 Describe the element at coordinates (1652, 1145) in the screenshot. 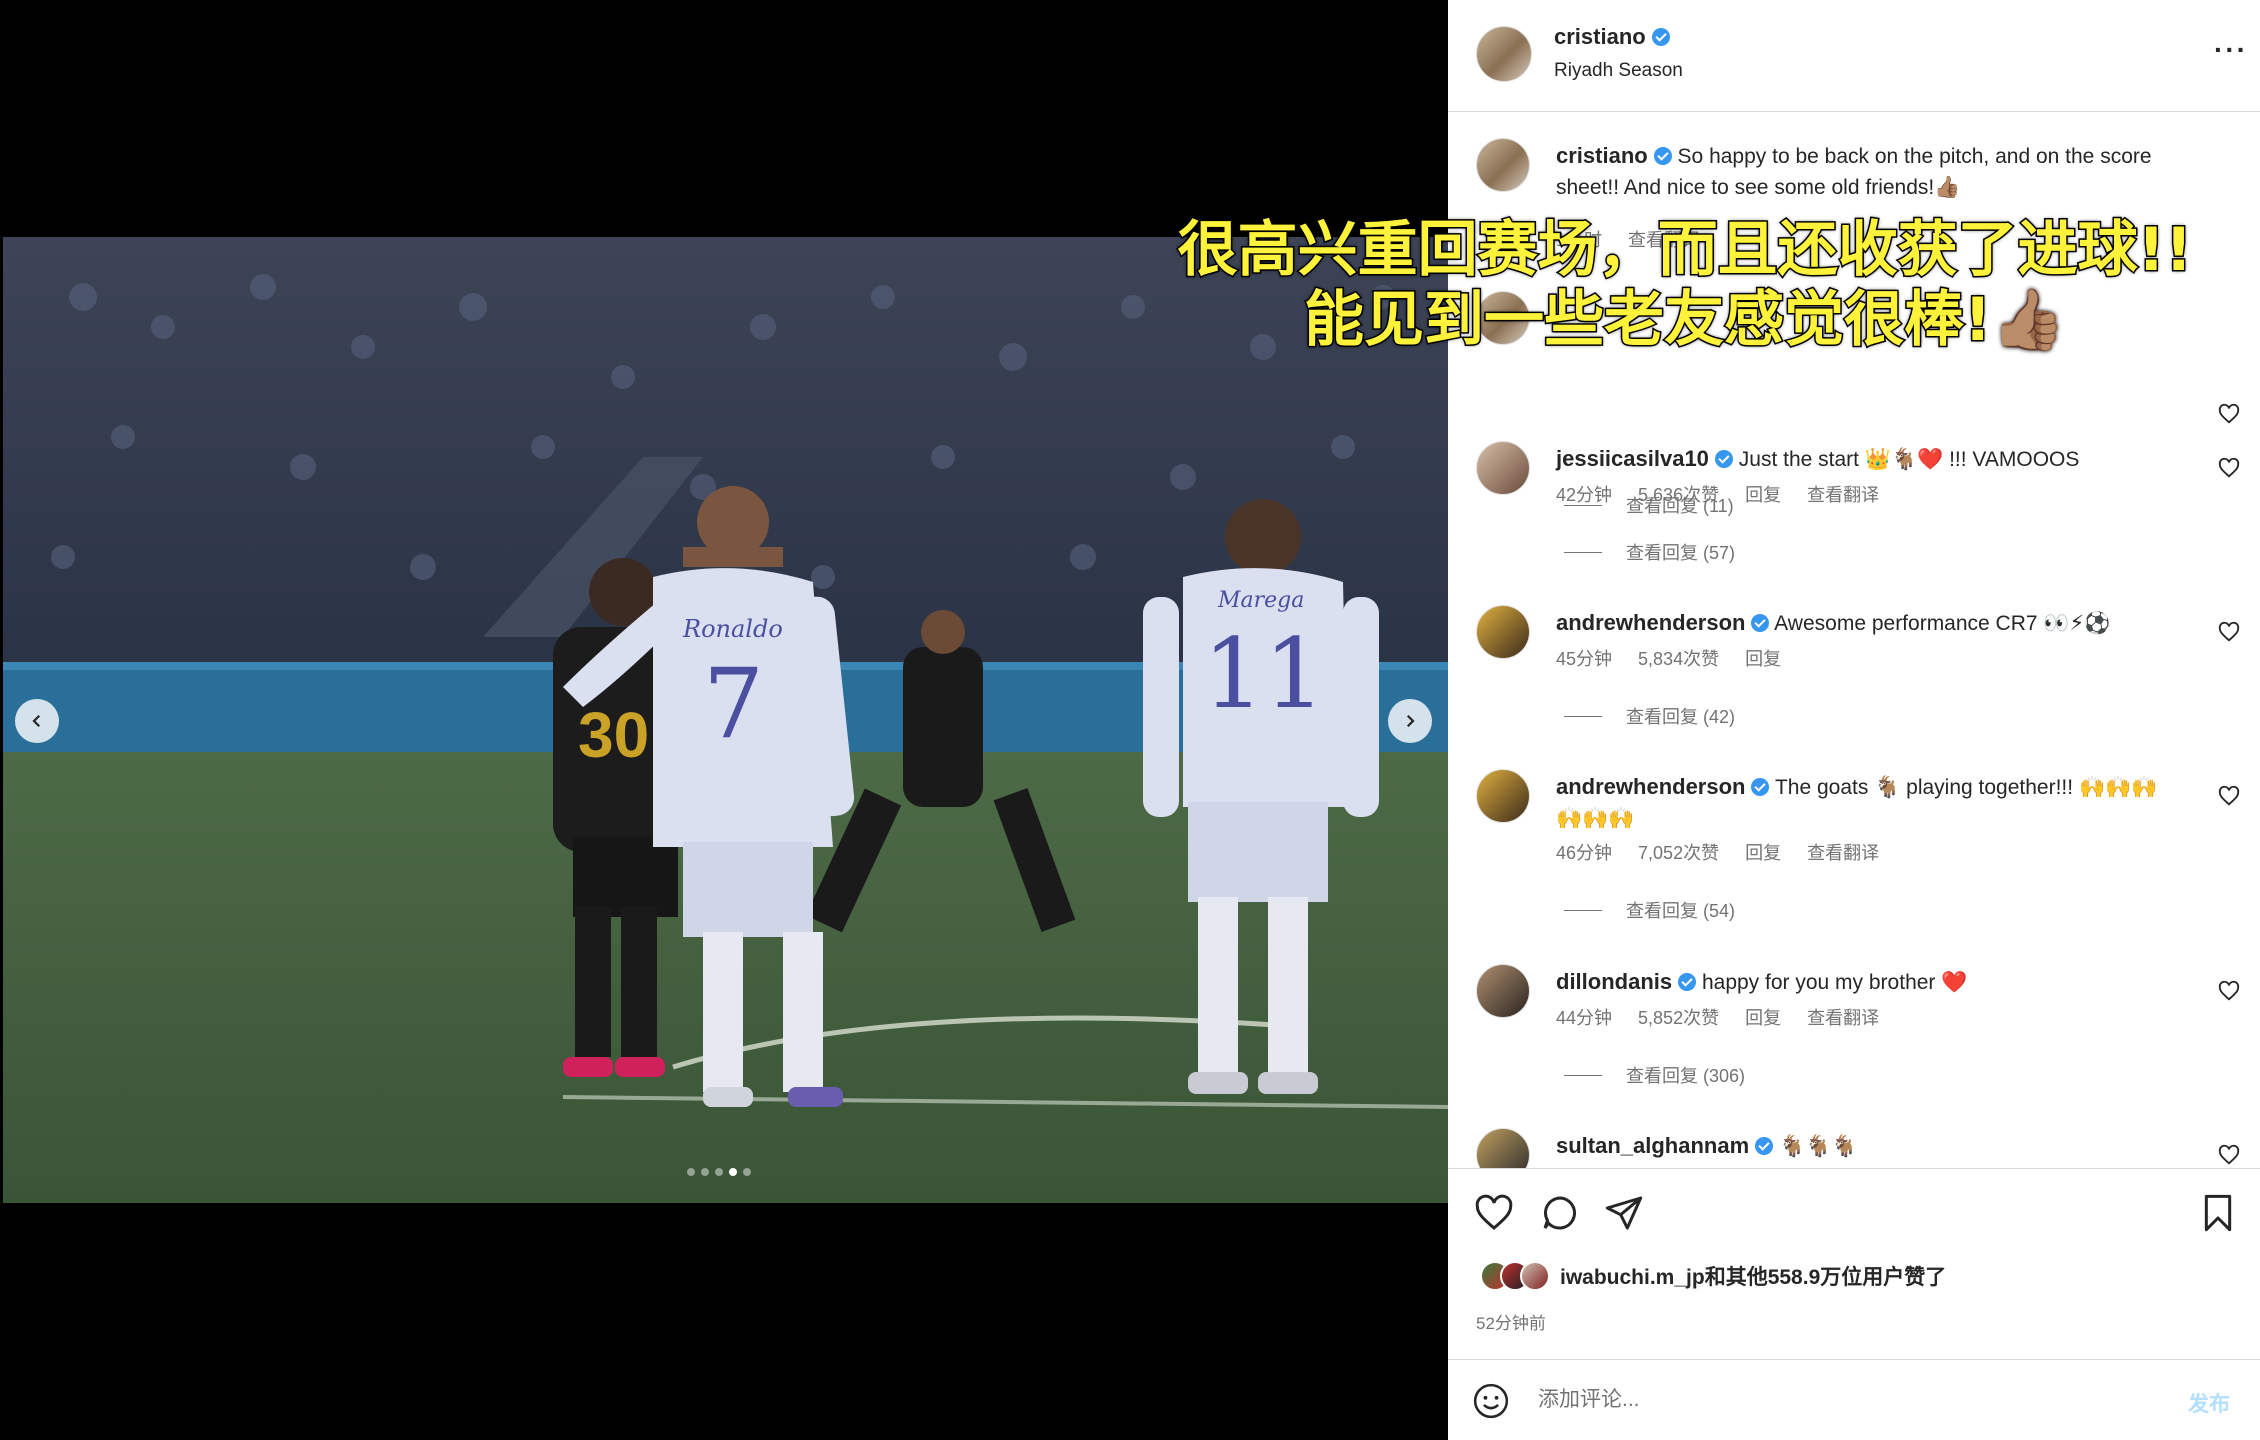

I see `comment-username: sultan_alghannam` at that location.